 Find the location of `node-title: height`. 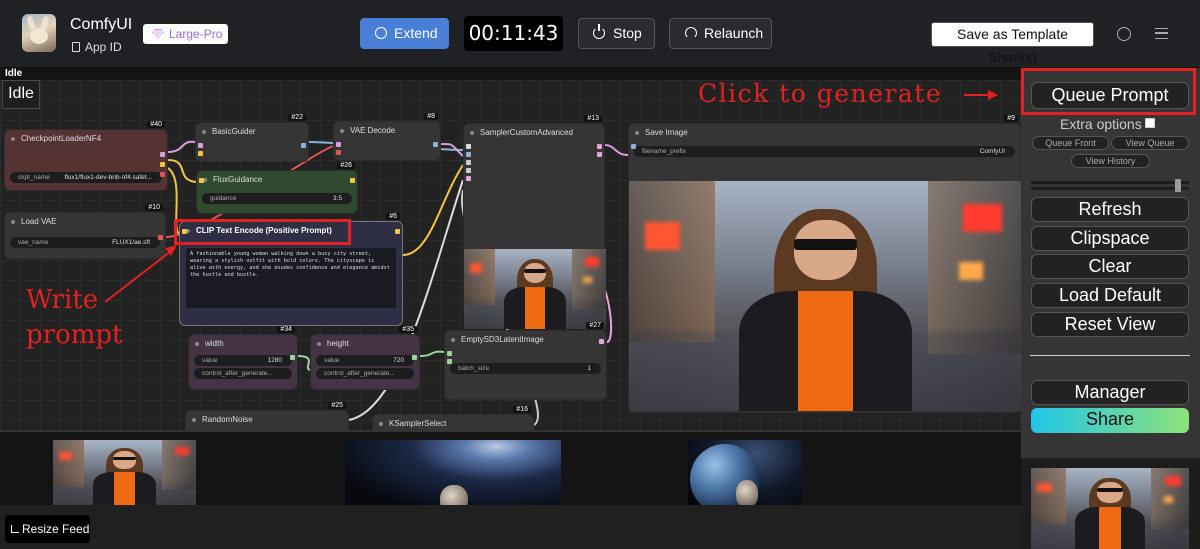

node-title: height is located at coordinates (365, 344).